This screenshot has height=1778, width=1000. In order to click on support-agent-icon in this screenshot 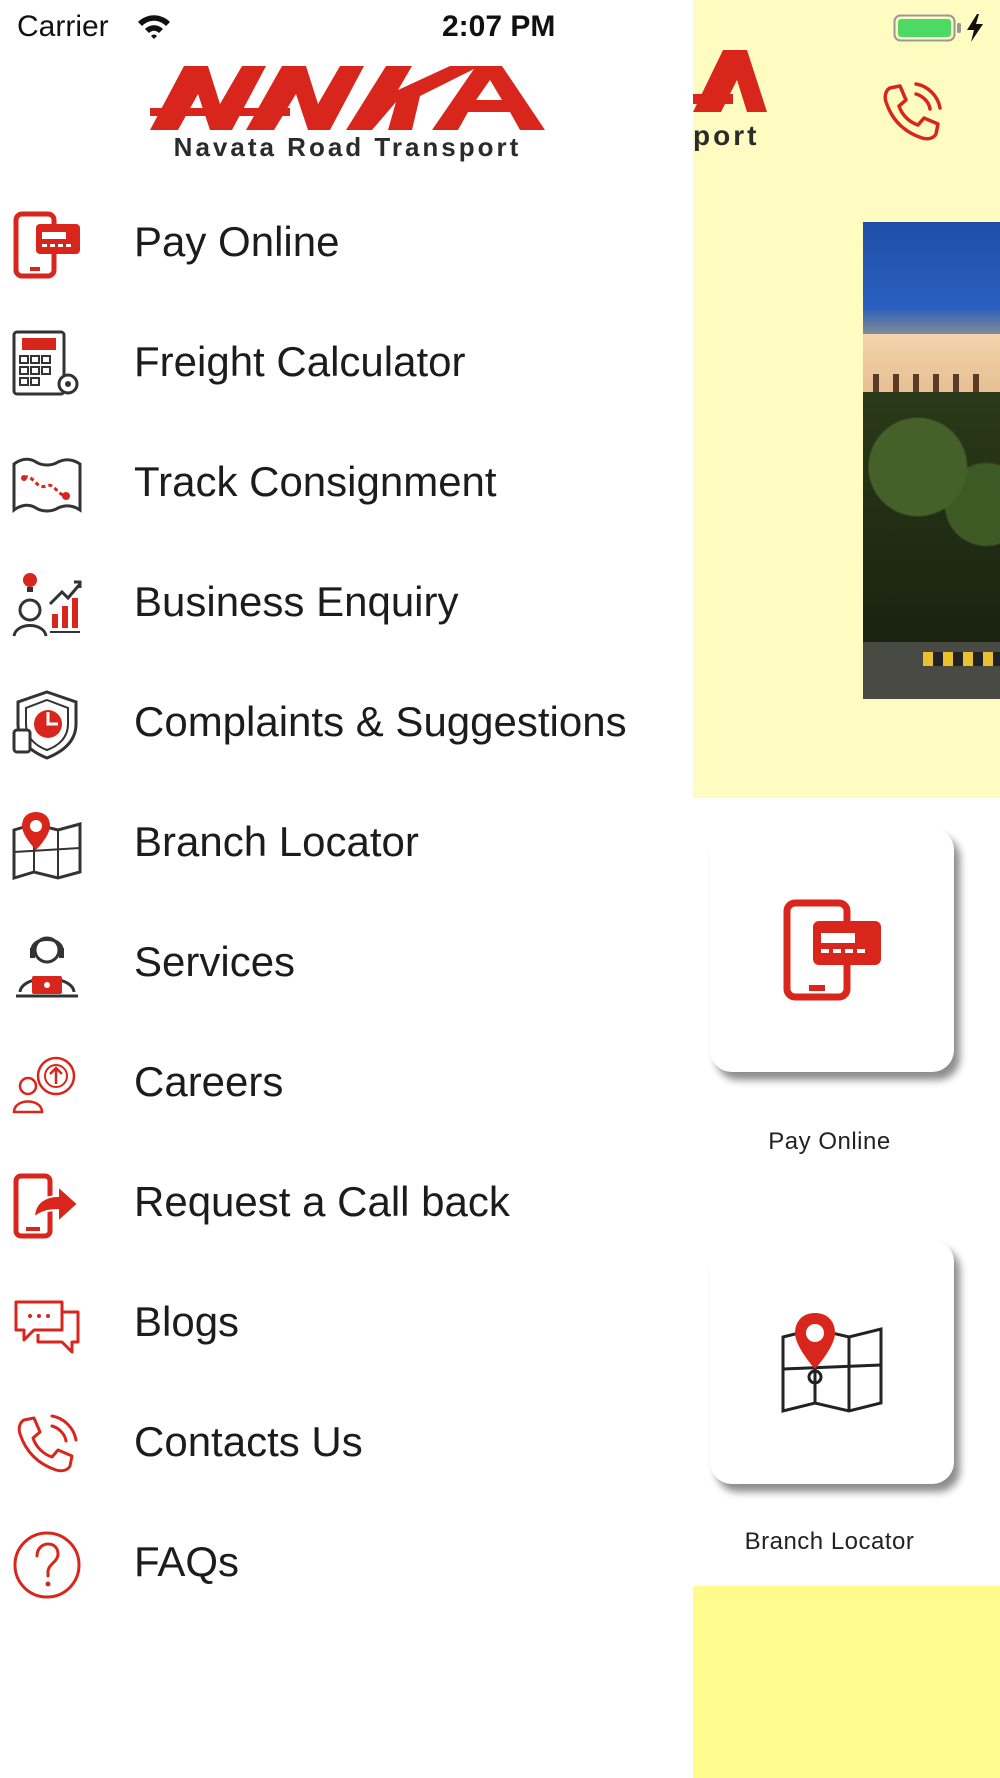, I will do `click(47, 965)`.